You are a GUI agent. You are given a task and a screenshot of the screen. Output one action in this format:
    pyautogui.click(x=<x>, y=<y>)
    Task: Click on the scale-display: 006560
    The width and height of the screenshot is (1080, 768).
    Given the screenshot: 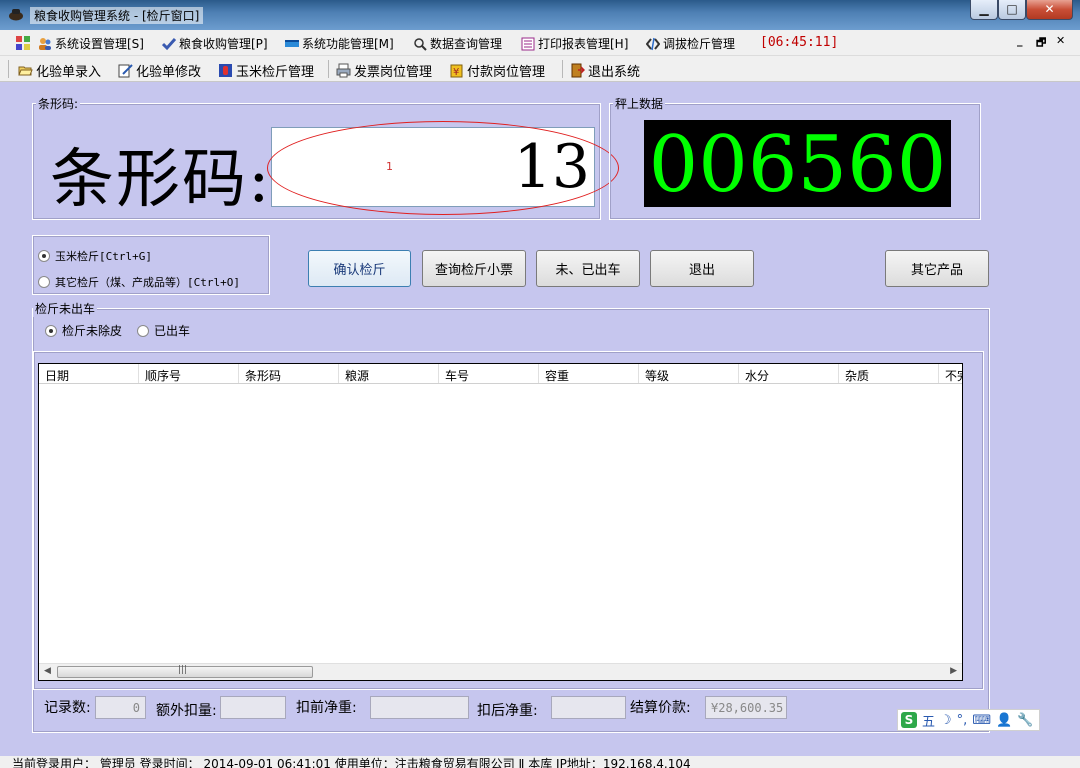 What is the action you would take?
    pyautogui.click(x=797, y=163)
    